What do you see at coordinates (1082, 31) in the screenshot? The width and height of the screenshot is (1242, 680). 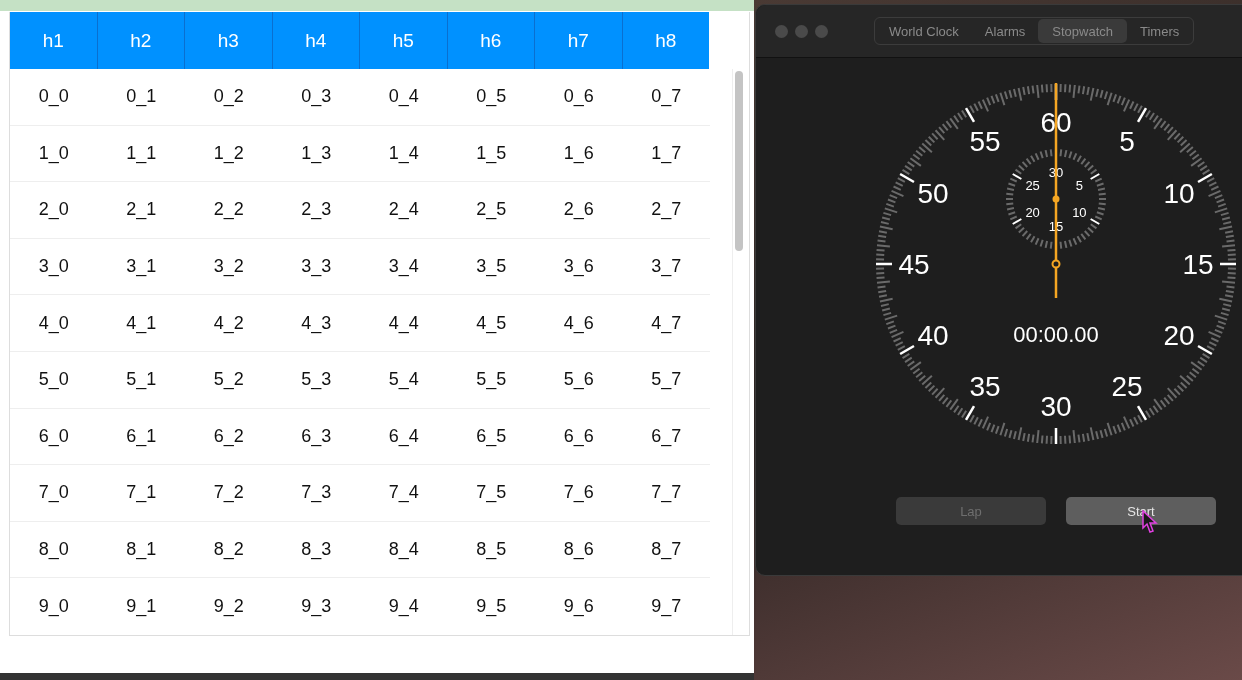 I see `tab: Stopwatch` at bounding box center [1082, 31].